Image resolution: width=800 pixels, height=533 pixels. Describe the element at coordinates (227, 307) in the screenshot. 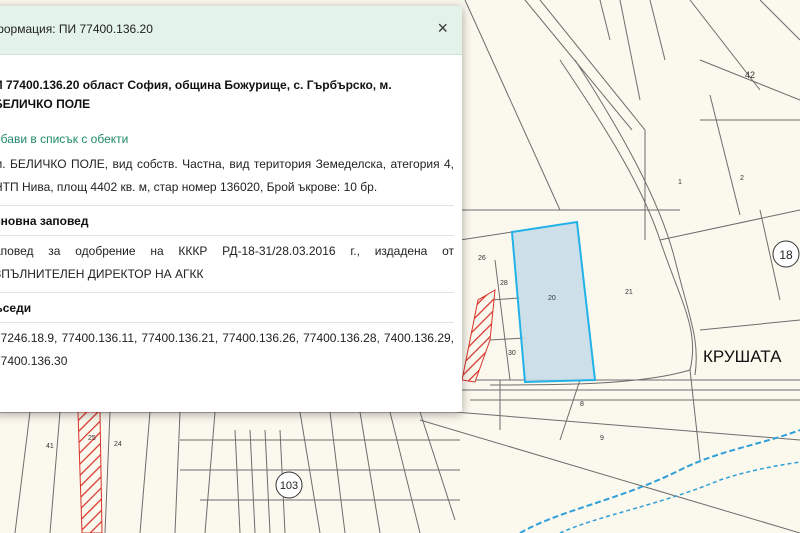

I see `neighbours-section-title: ъседи` at that location.